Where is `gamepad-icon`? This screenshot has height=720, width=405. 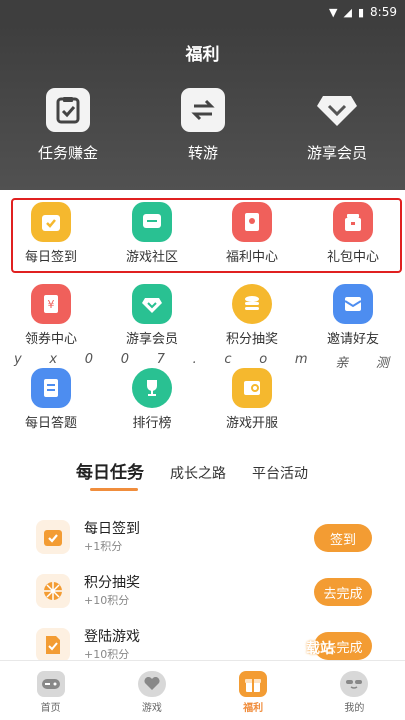
gamepad-icon is located at coordinates (50, 684).